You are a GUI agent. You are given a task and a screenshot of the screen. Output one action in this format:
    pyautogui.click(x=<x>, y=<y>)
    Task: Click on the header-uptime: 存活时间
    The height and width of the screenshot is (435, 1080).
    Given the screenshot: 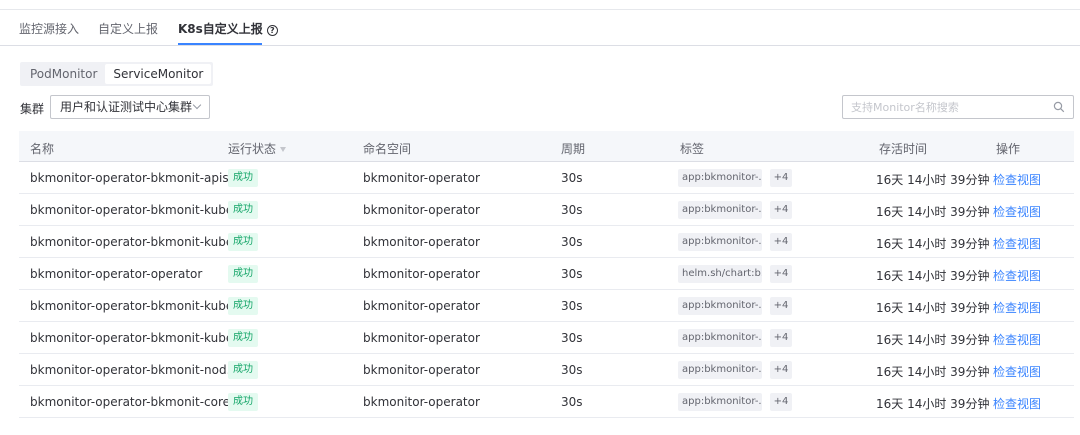 What is the action you would take?
    pyautogui.click(x=903, y=149)
    